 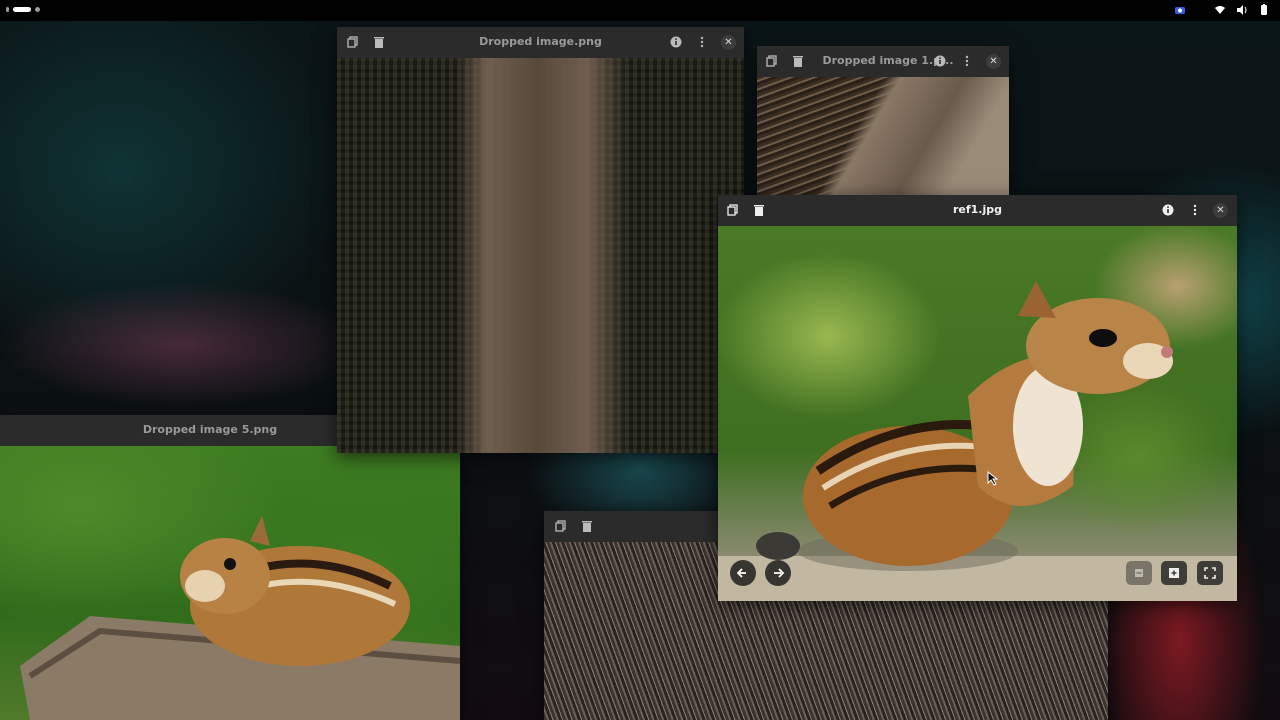 I want to click on camera-icon, so click(x=1180, y=10).